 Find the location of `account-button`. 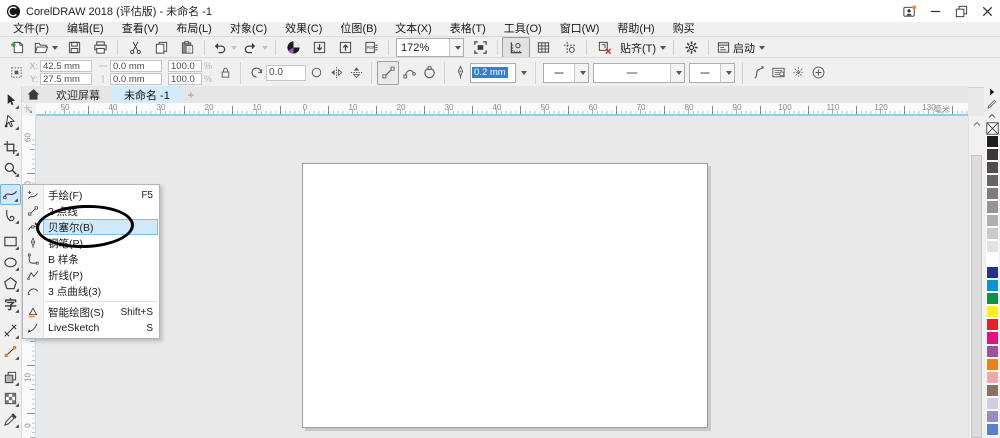

account-button is located at coordinates (909, 11).